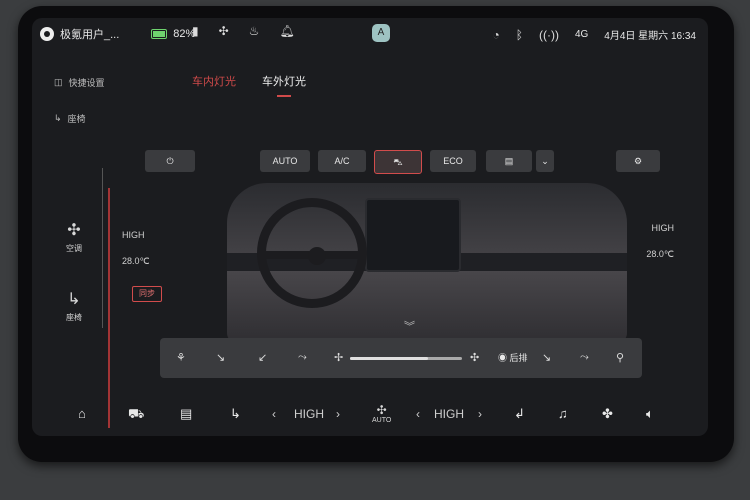  What do you see at coordinates (548, 34) in the screenshot?
I see `wifi-icon: ((·))` at bounding box center [548, 34].